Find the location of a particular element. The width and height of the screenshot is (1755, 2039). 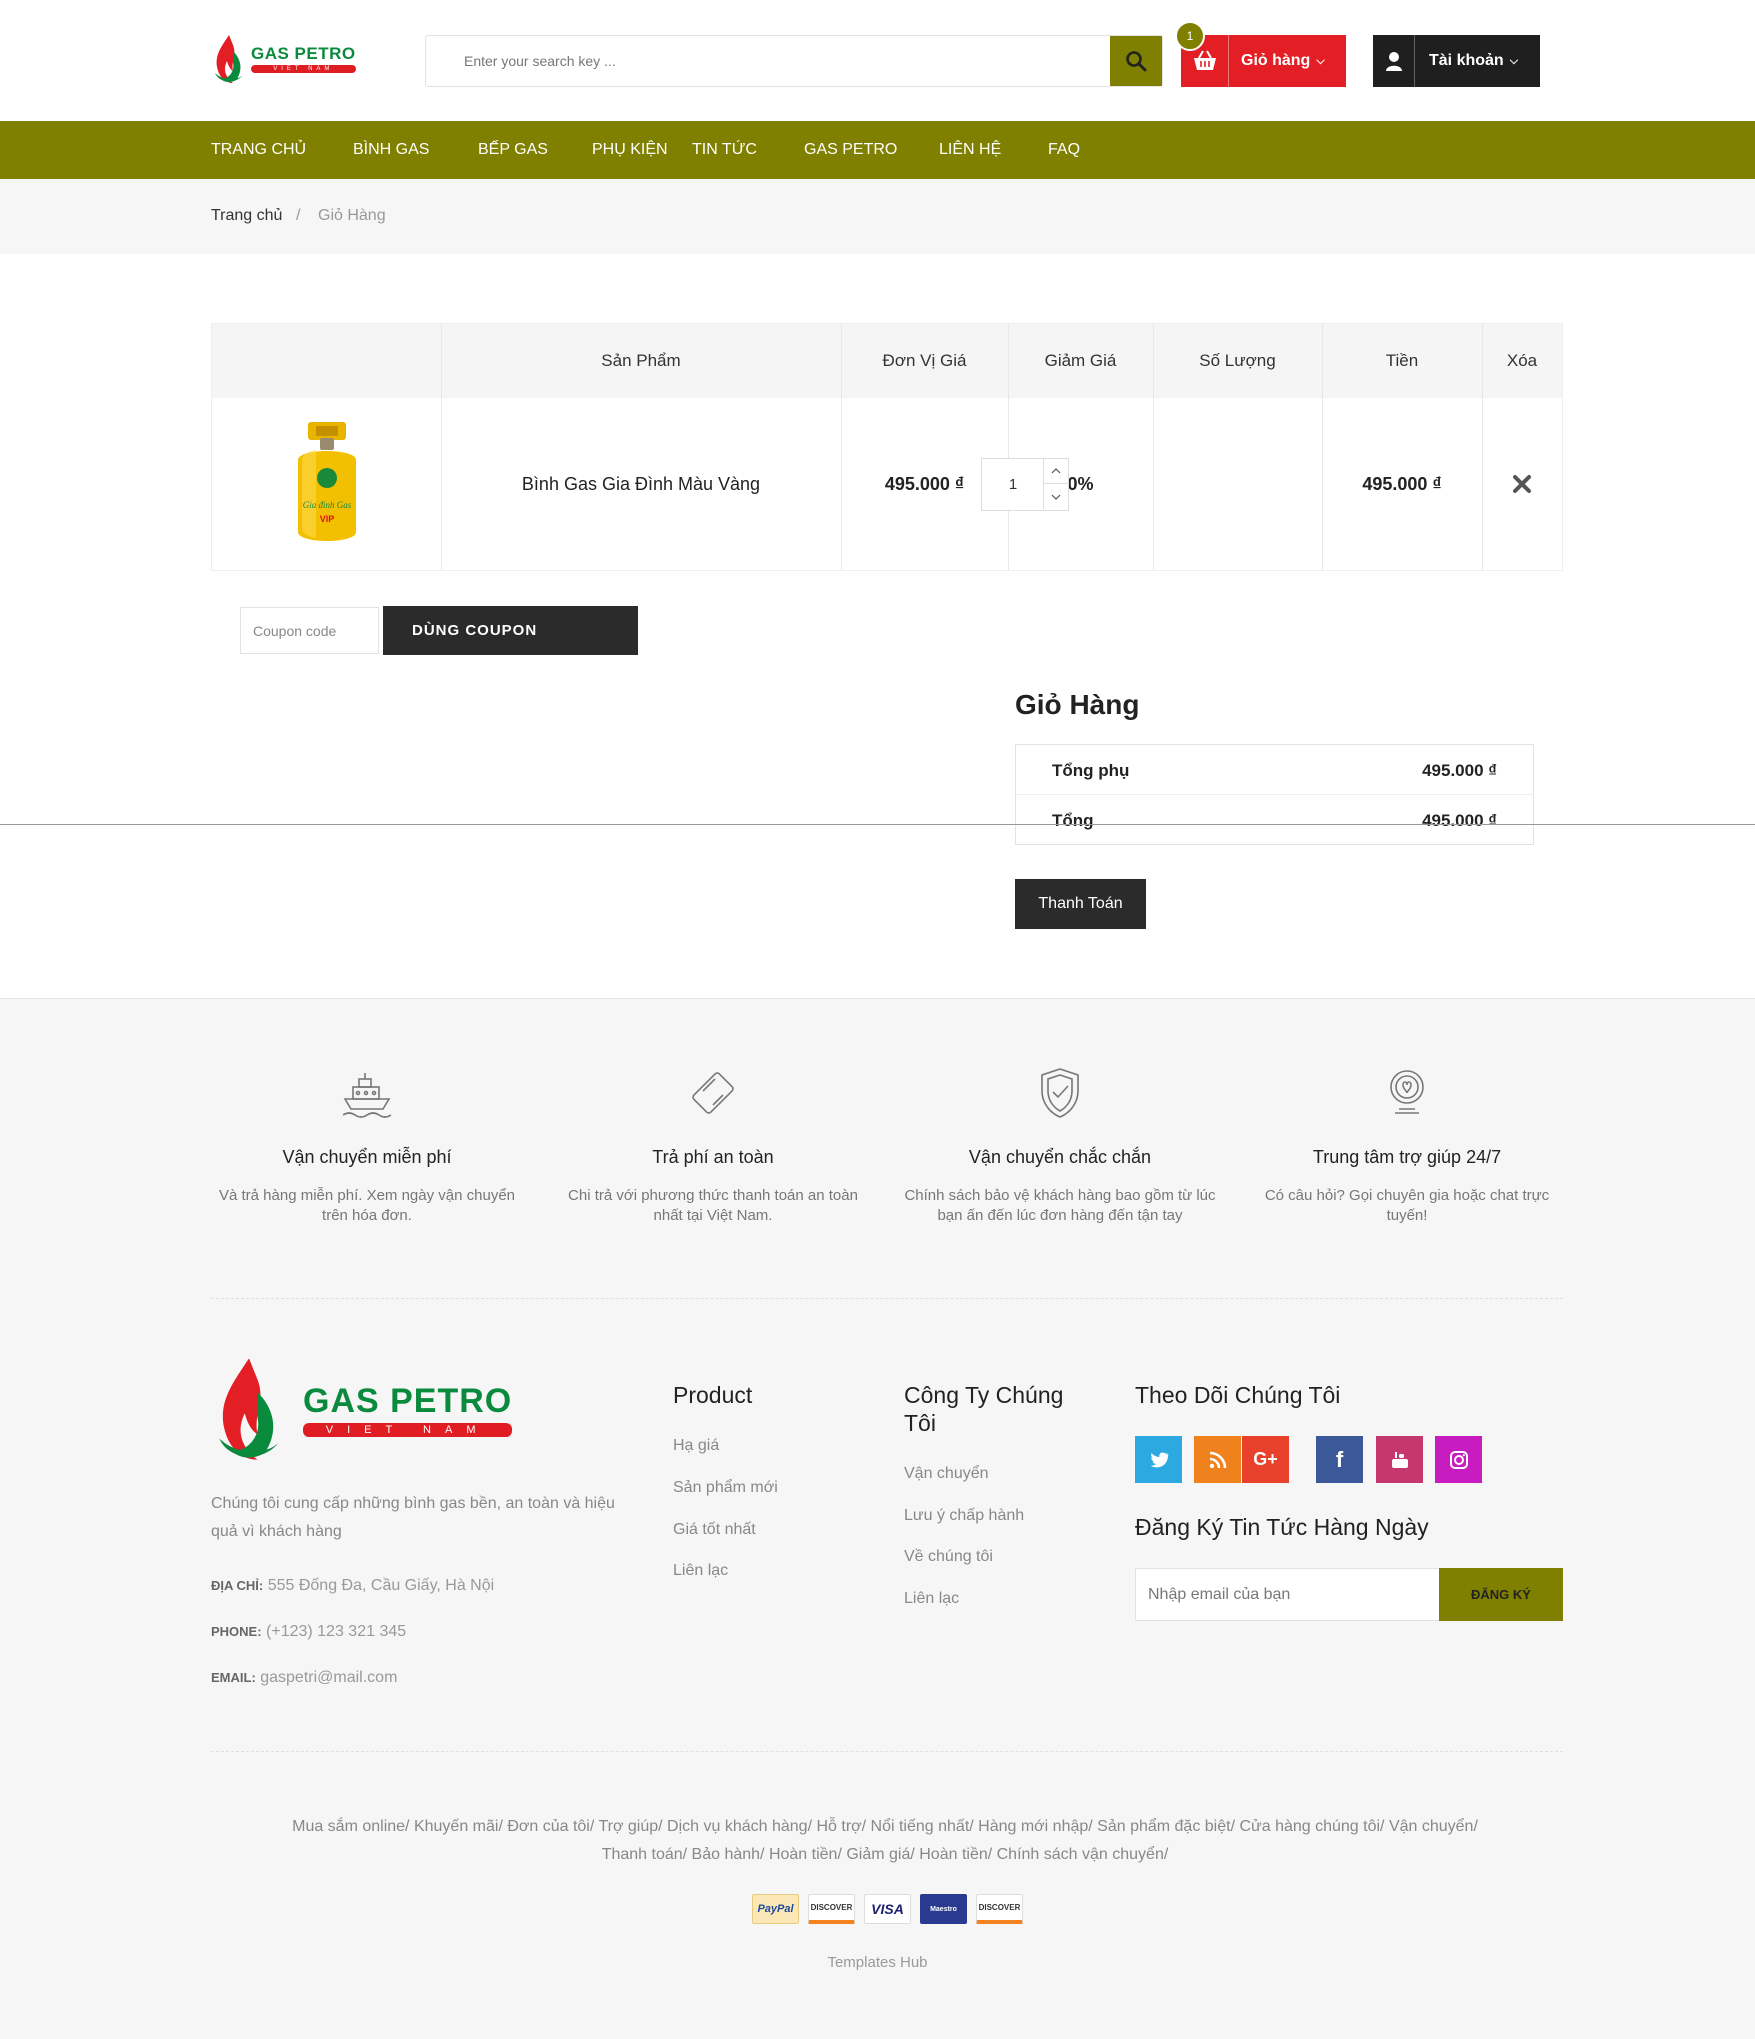

cart-totals-box: Tổng phụ 495.000 ₫ Tổng 495.000 ₫ is located at coordinates (1274, 794).